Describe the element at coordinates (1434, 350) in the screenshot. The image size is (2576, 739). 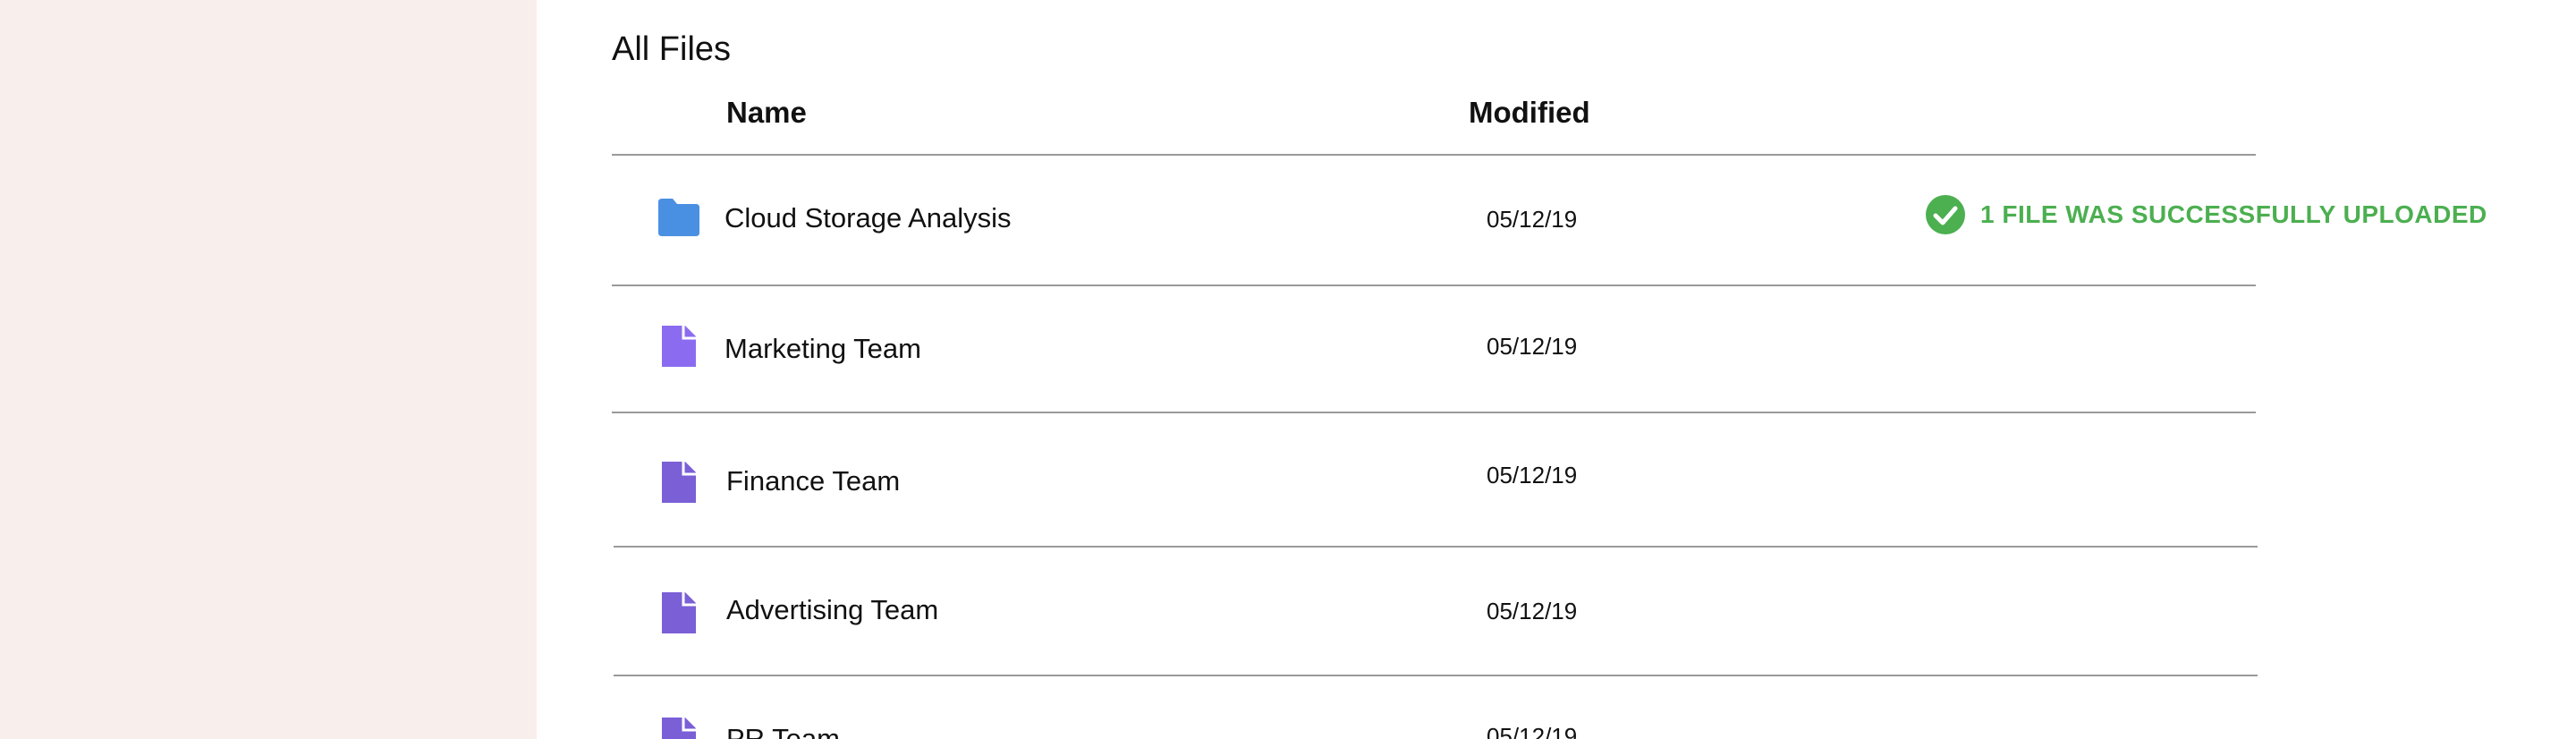
I see `file-row: Marketing Team 05/12/19` at that location.